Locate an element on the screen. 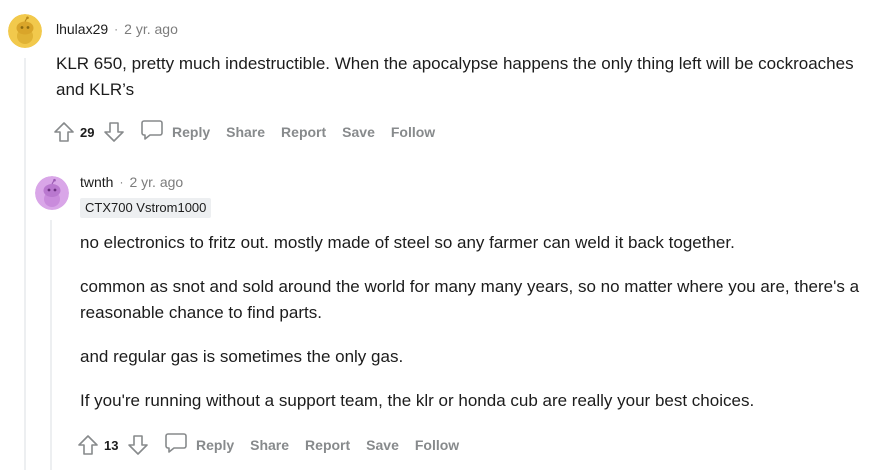 The image size is (892, 470). comment-actions: 13 Reply Share Report Save Follow is located at coordinates (267, 445).